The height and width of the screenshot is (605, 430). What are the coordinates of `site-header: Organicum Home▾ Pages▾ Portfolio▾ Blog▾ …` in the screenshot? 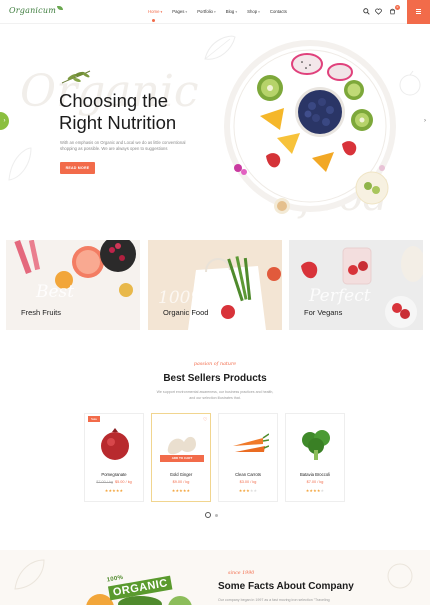 It's located at (215, 12).